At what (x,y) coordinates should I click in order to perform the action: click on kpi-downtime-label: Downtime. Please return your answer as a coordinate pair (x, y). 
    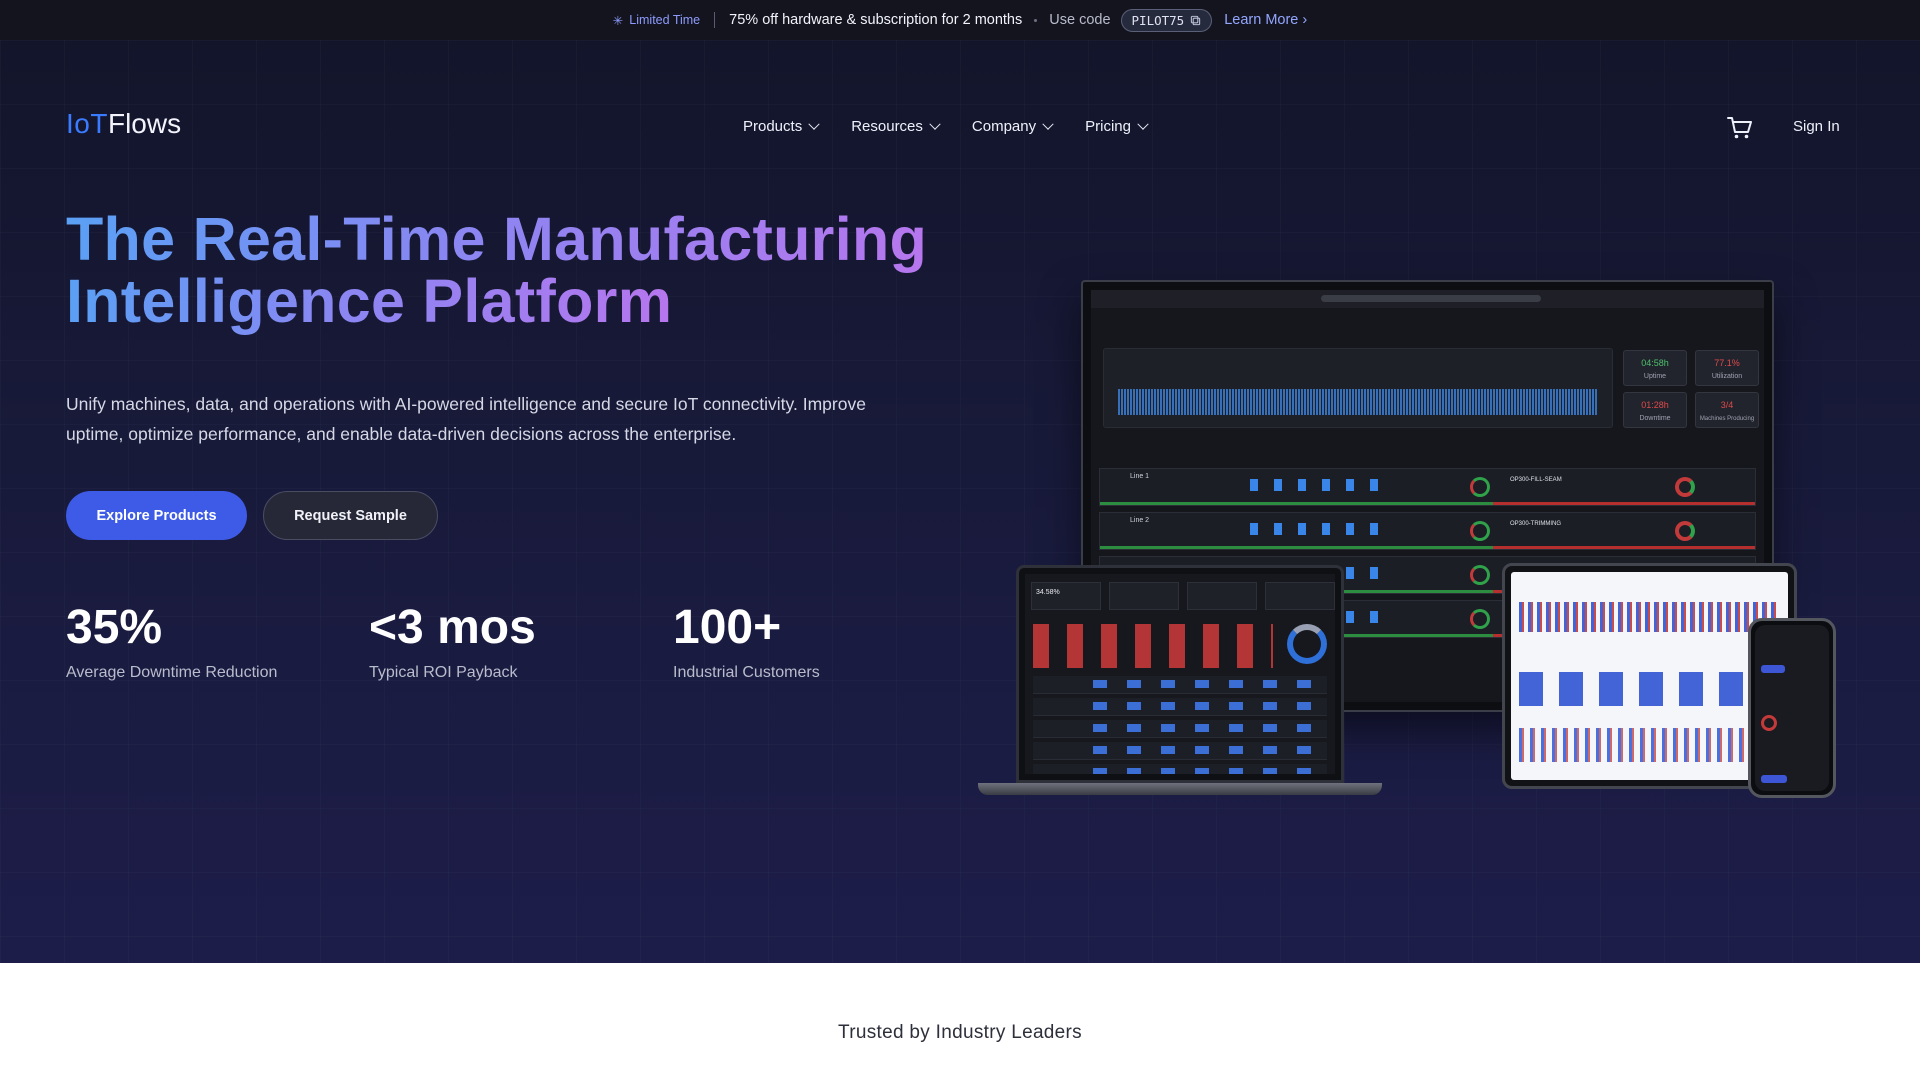
    Looking at the image, I should click on (1655, 418).